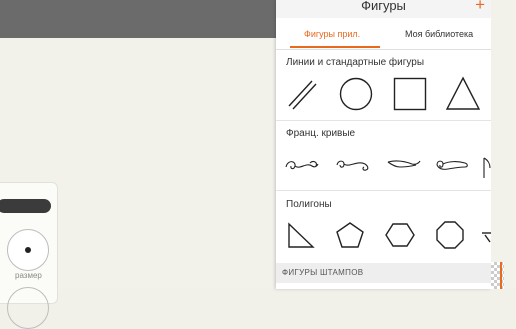 This screenshot has height=329, width=516. Describe the element at coordinates (356, 94) in the screenshot. I see `circle-icon` at that location.